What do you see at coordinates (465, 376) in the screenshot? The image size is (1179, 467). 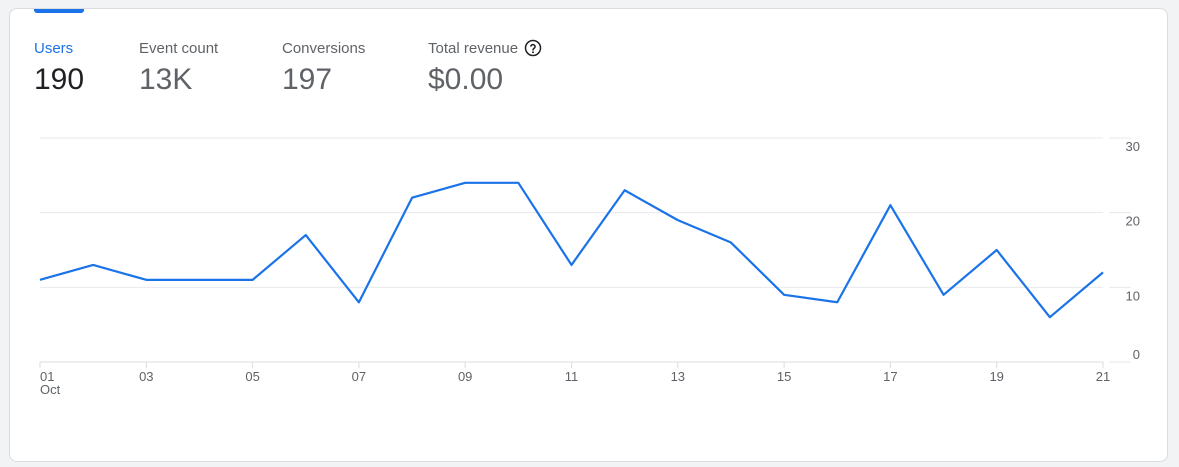 I see `x-tick-label: 09` at bounding box center [465, 376].